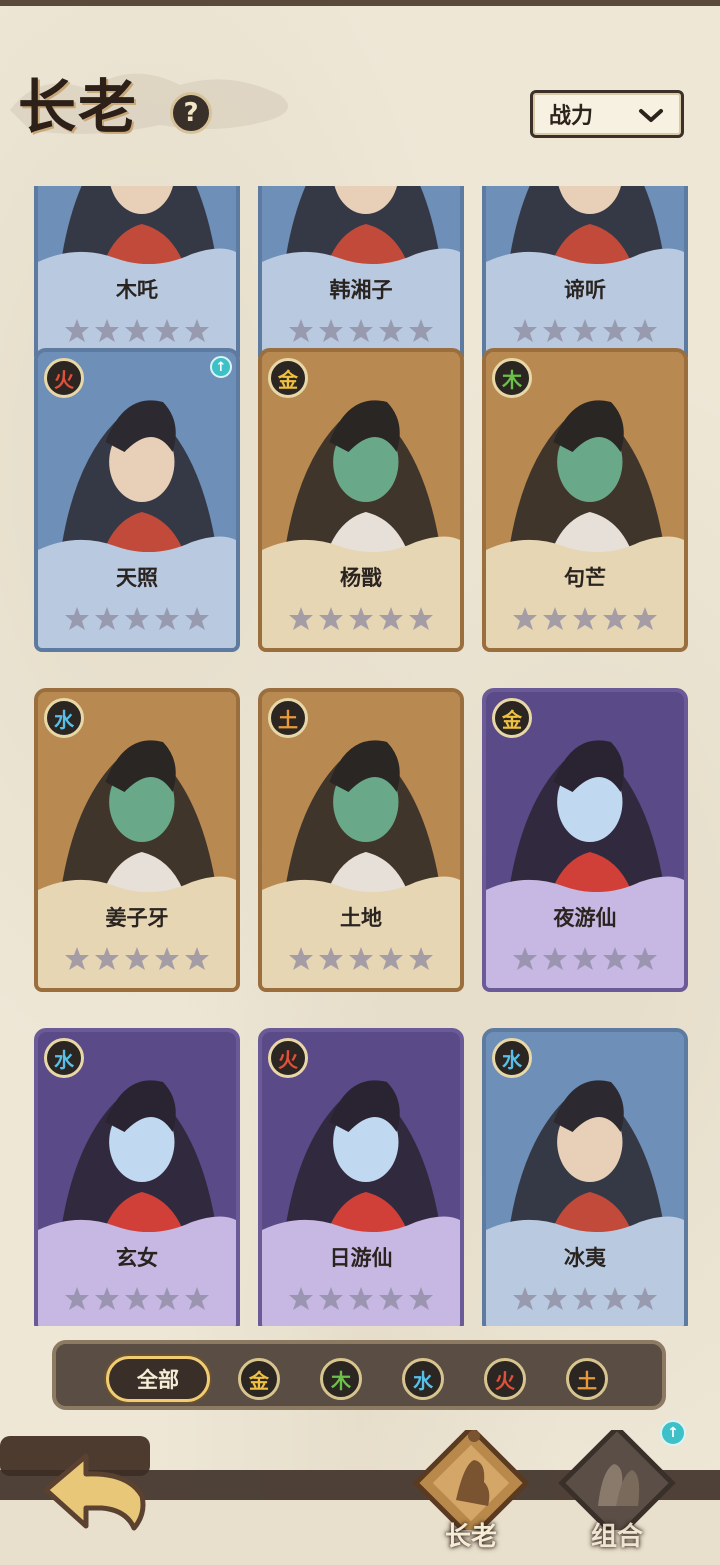 The height and width of the screenshot is (1565, 720). Describe the element at coordinates (361, 500) in the screenshot. I see `elder-card: 杨戬 金` at that location.